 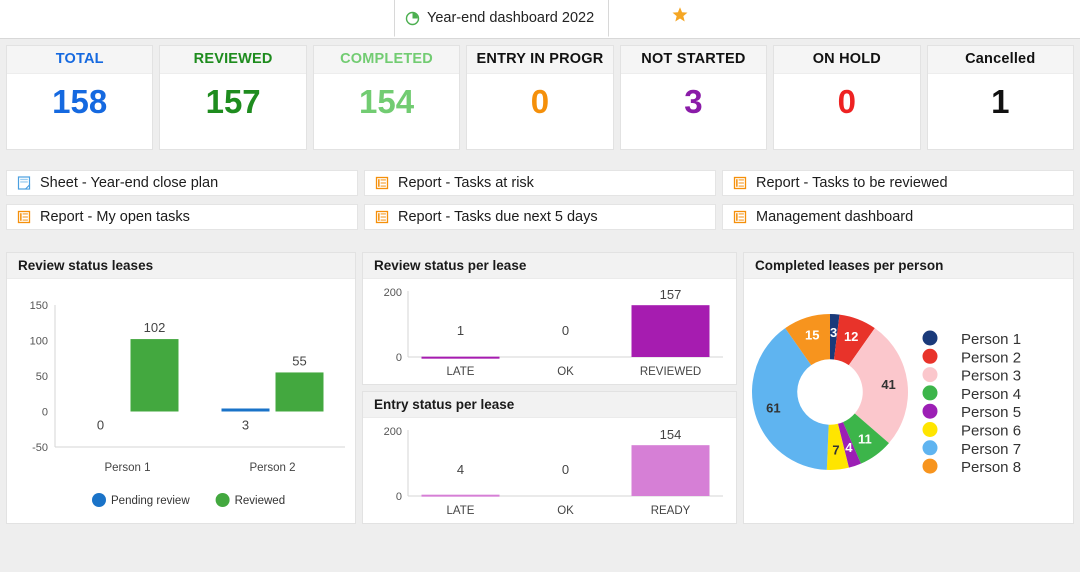 I want to click on svg-text: 1, so click(x=460, y=330).